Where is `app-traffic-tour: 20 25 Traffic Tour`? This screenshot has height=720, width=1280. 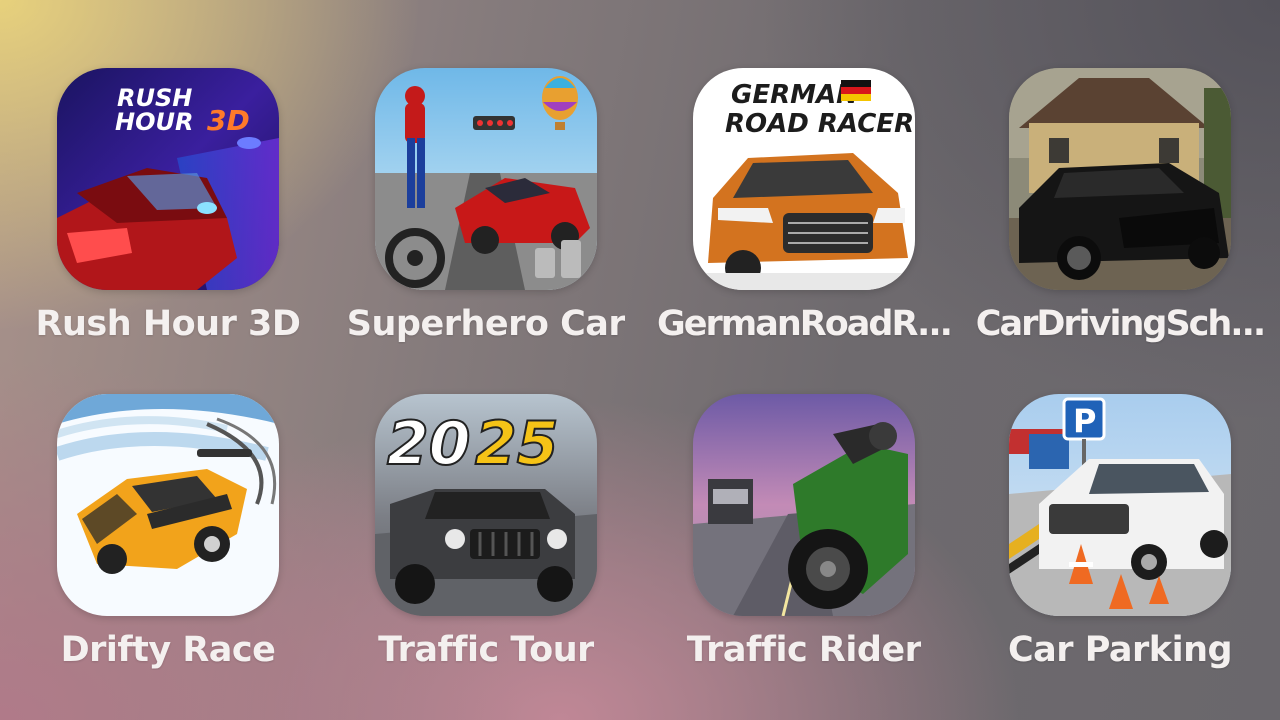 app-traffic-tour: 20 25 Traffic Tour is located at coordinates (486, 554).